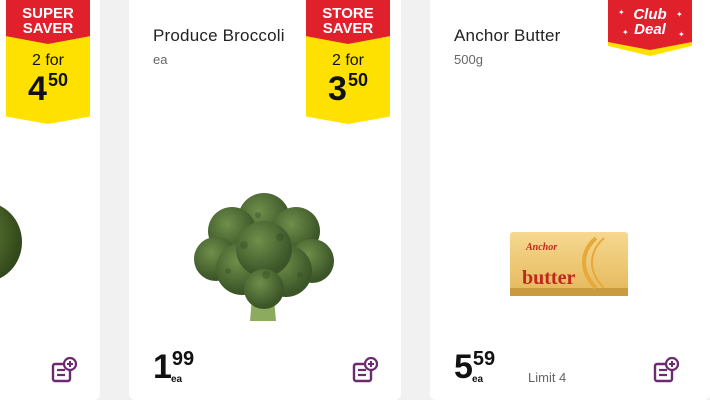  I want to click on store-saver-badge: STORE SAVER 2 for 350, so click(348, 62).